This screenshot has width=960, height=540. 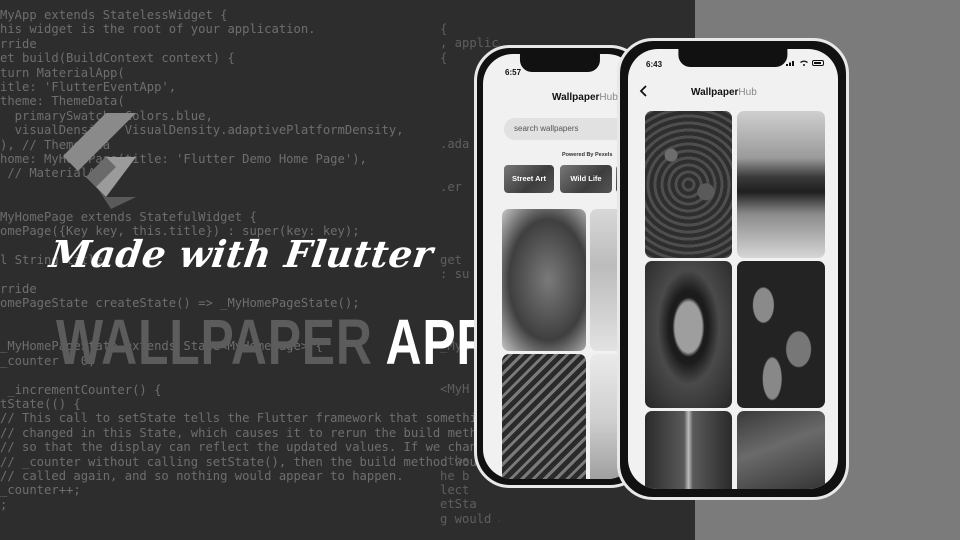 I want to click on category-street-art: Street Art, so click(x=529, y=179).